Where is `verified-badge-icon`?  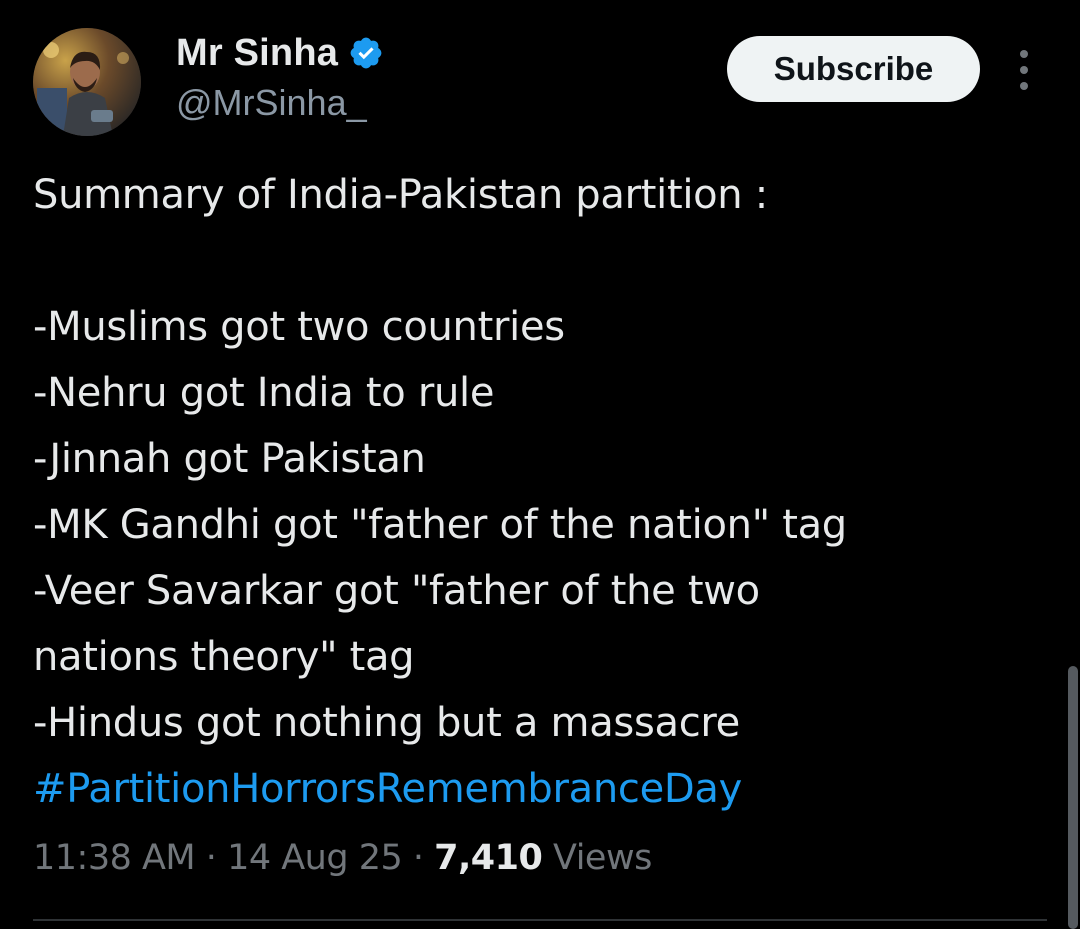
verified-badge-icon is located at coordinates (366, 53).